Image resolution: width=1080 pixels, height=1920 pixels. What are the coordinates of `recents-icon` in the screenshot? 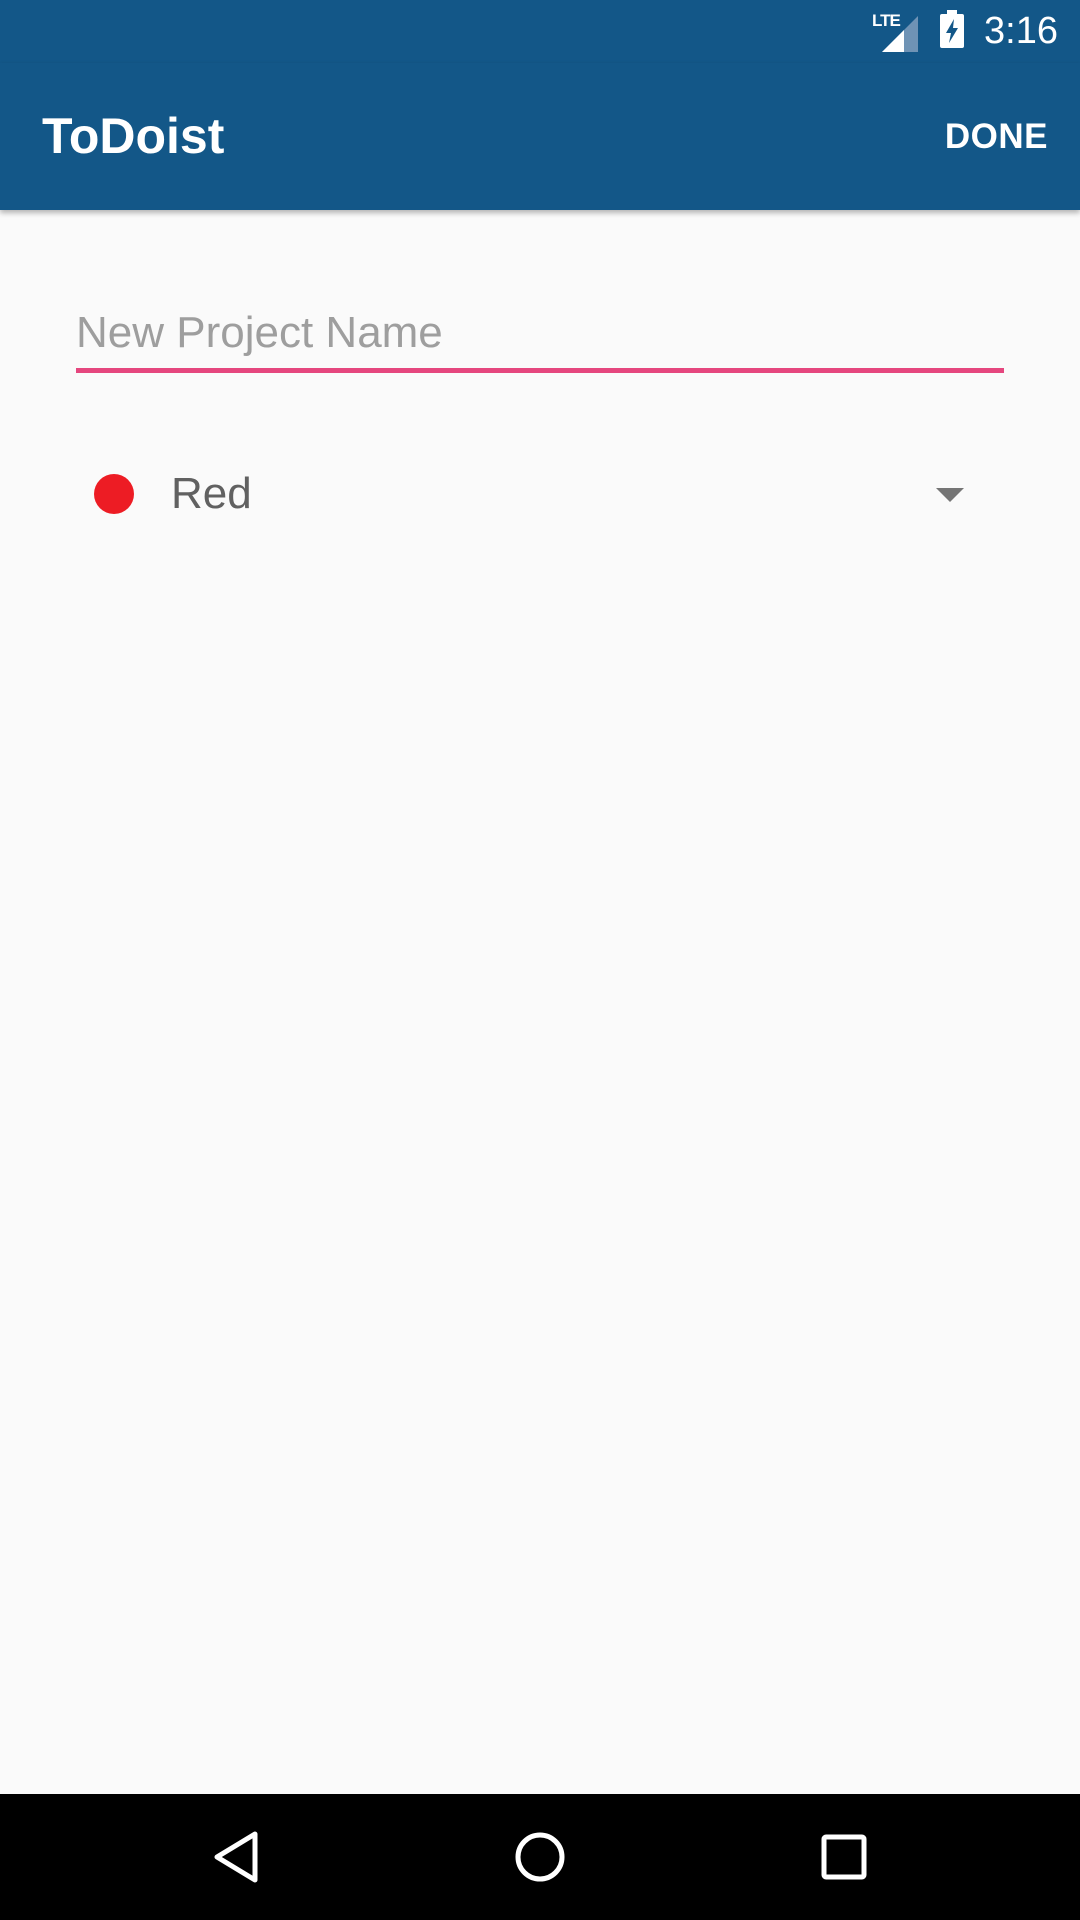 It's located at (844, 1857).